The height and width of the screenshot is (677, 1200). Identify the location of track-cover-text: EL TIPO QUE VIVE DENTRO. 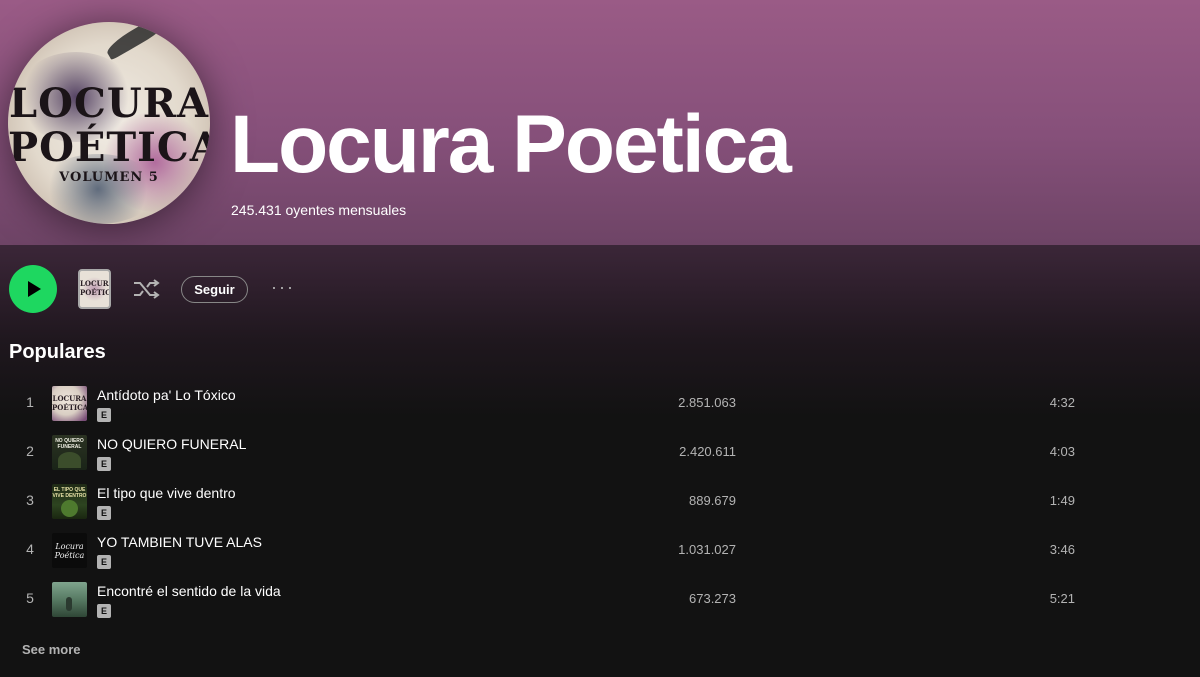
(69, 493).